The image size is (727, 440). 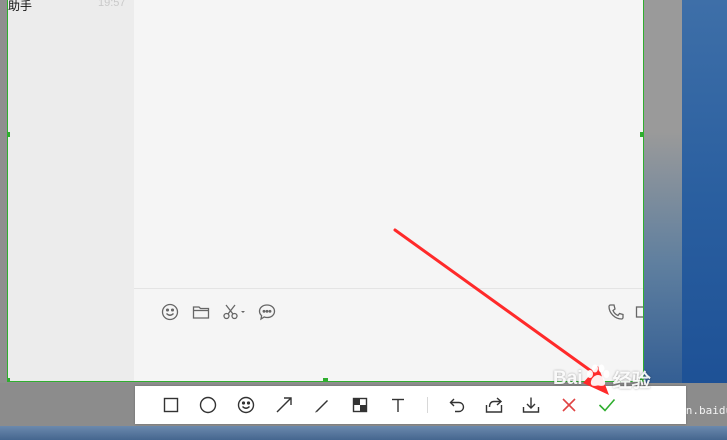 What do you see at coordinates (531, 405) in the screenshot?
I see `download-icon` at bounding box center [531, 405].